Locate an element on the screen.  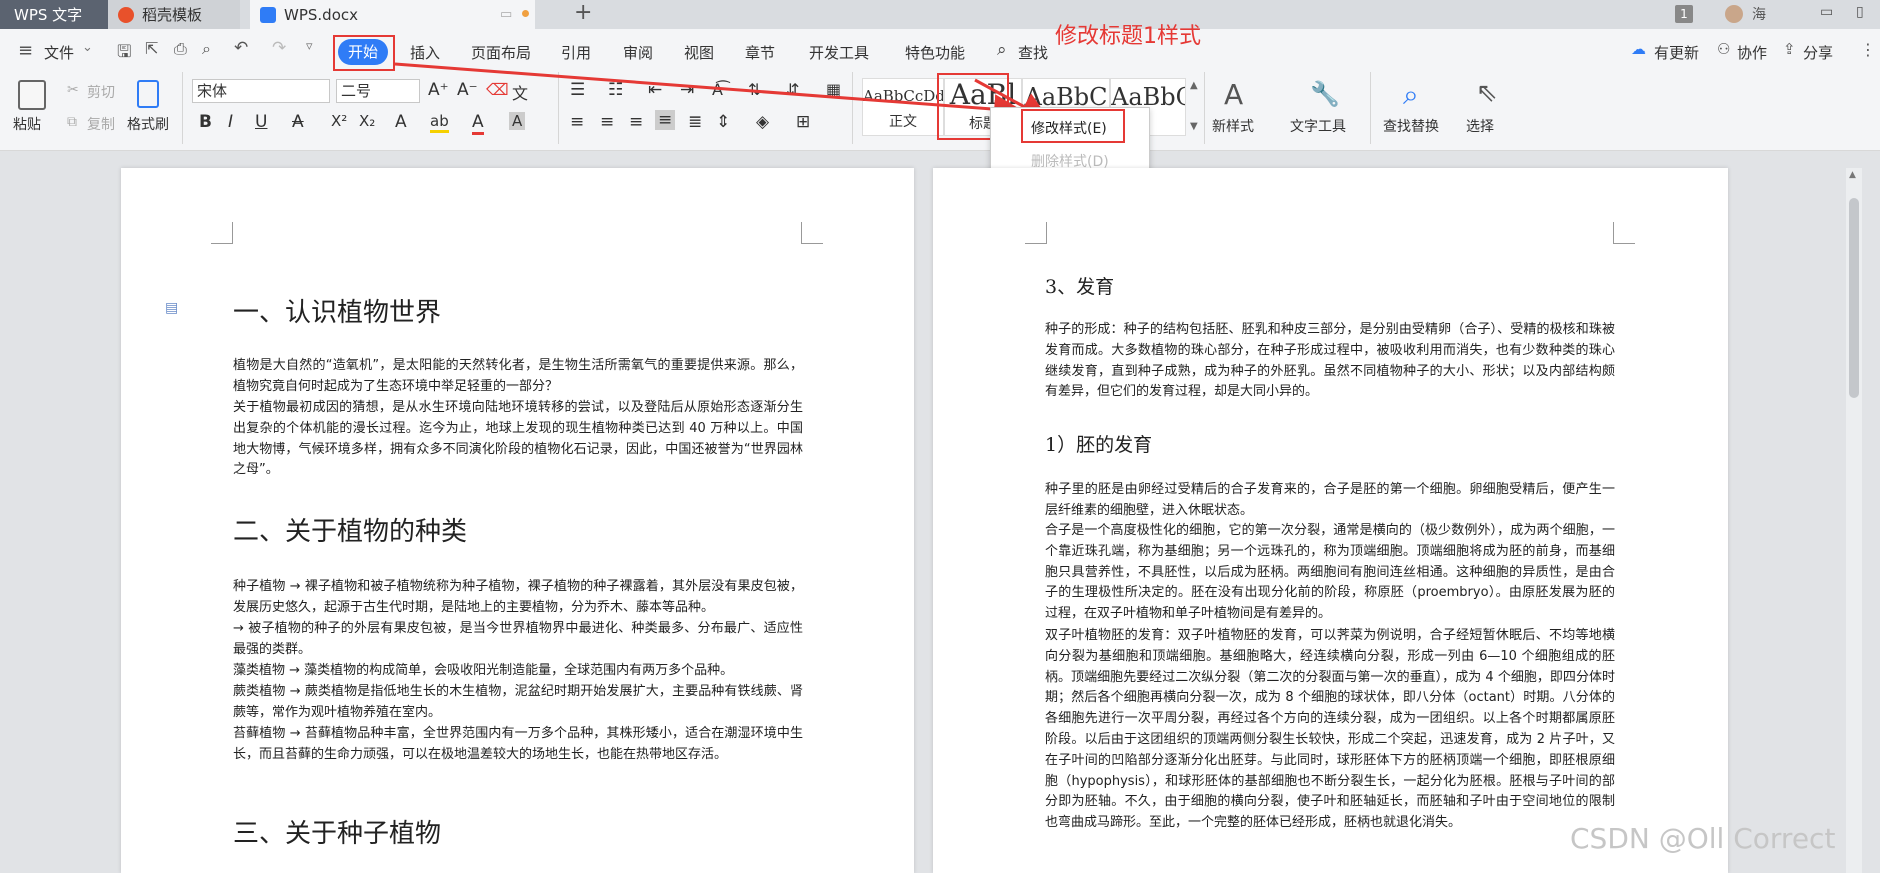
increase-indent-icon: ⇥ is located at coordinates (687, 90).